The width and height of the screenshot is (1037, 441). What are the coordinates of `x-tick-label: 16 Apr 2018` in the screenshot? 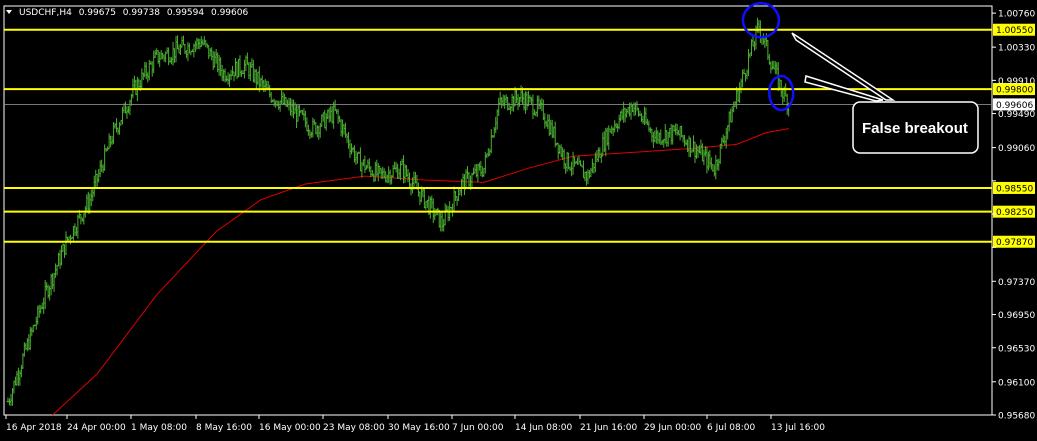 It's located at (34, 428).